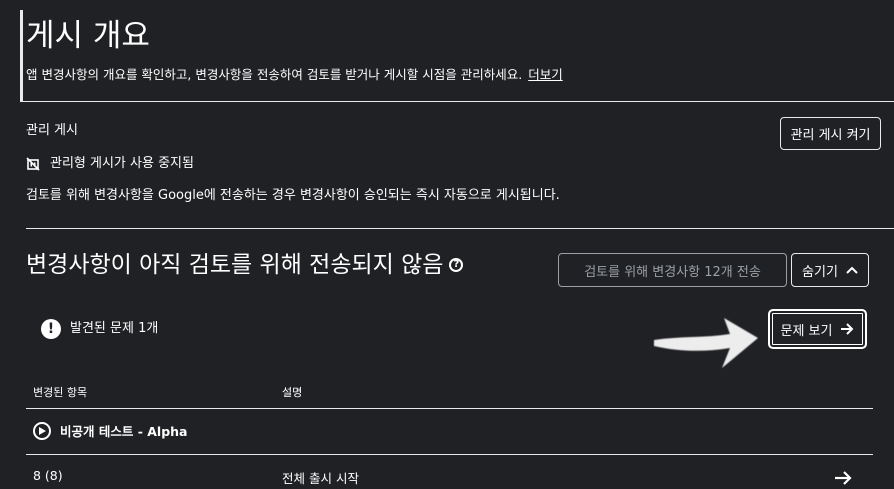 The width and height of the screenshot is (894, 489). I want to click on table-row: 비공개 테스트 - Alpha, so click(110, 430).